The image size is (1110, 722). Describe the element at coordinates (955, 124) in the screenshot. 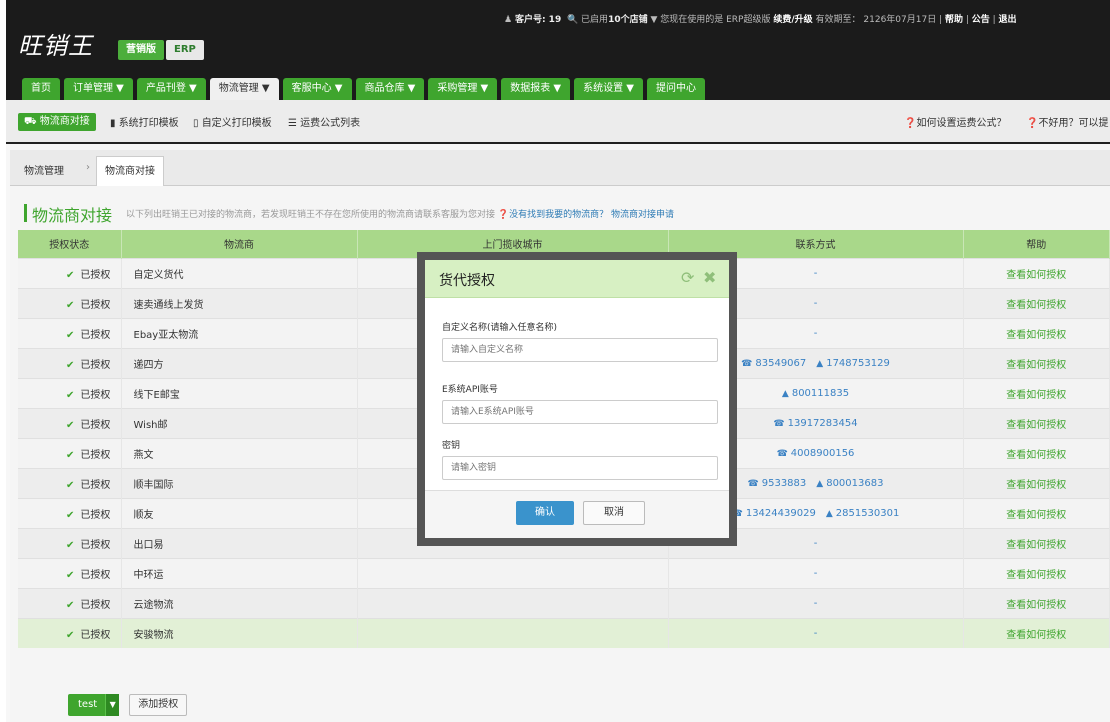

I see `freight-formula-help-link: ❓如何设置运费公式？` at that location.